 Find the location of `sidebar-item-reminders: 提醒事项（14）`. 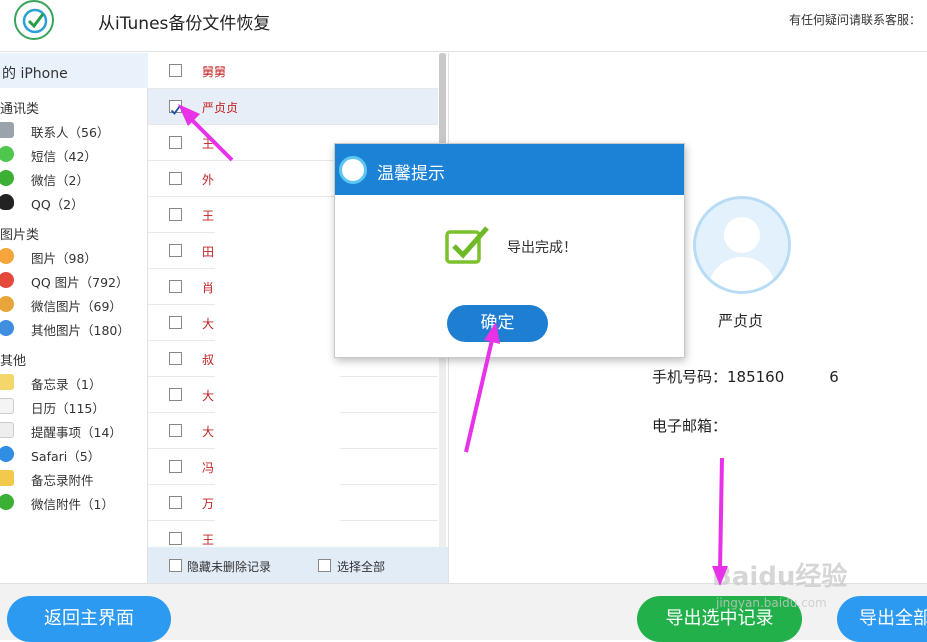

sidebar-item-reminders: 提醒事项（14） is located at coordinates (74, 430).